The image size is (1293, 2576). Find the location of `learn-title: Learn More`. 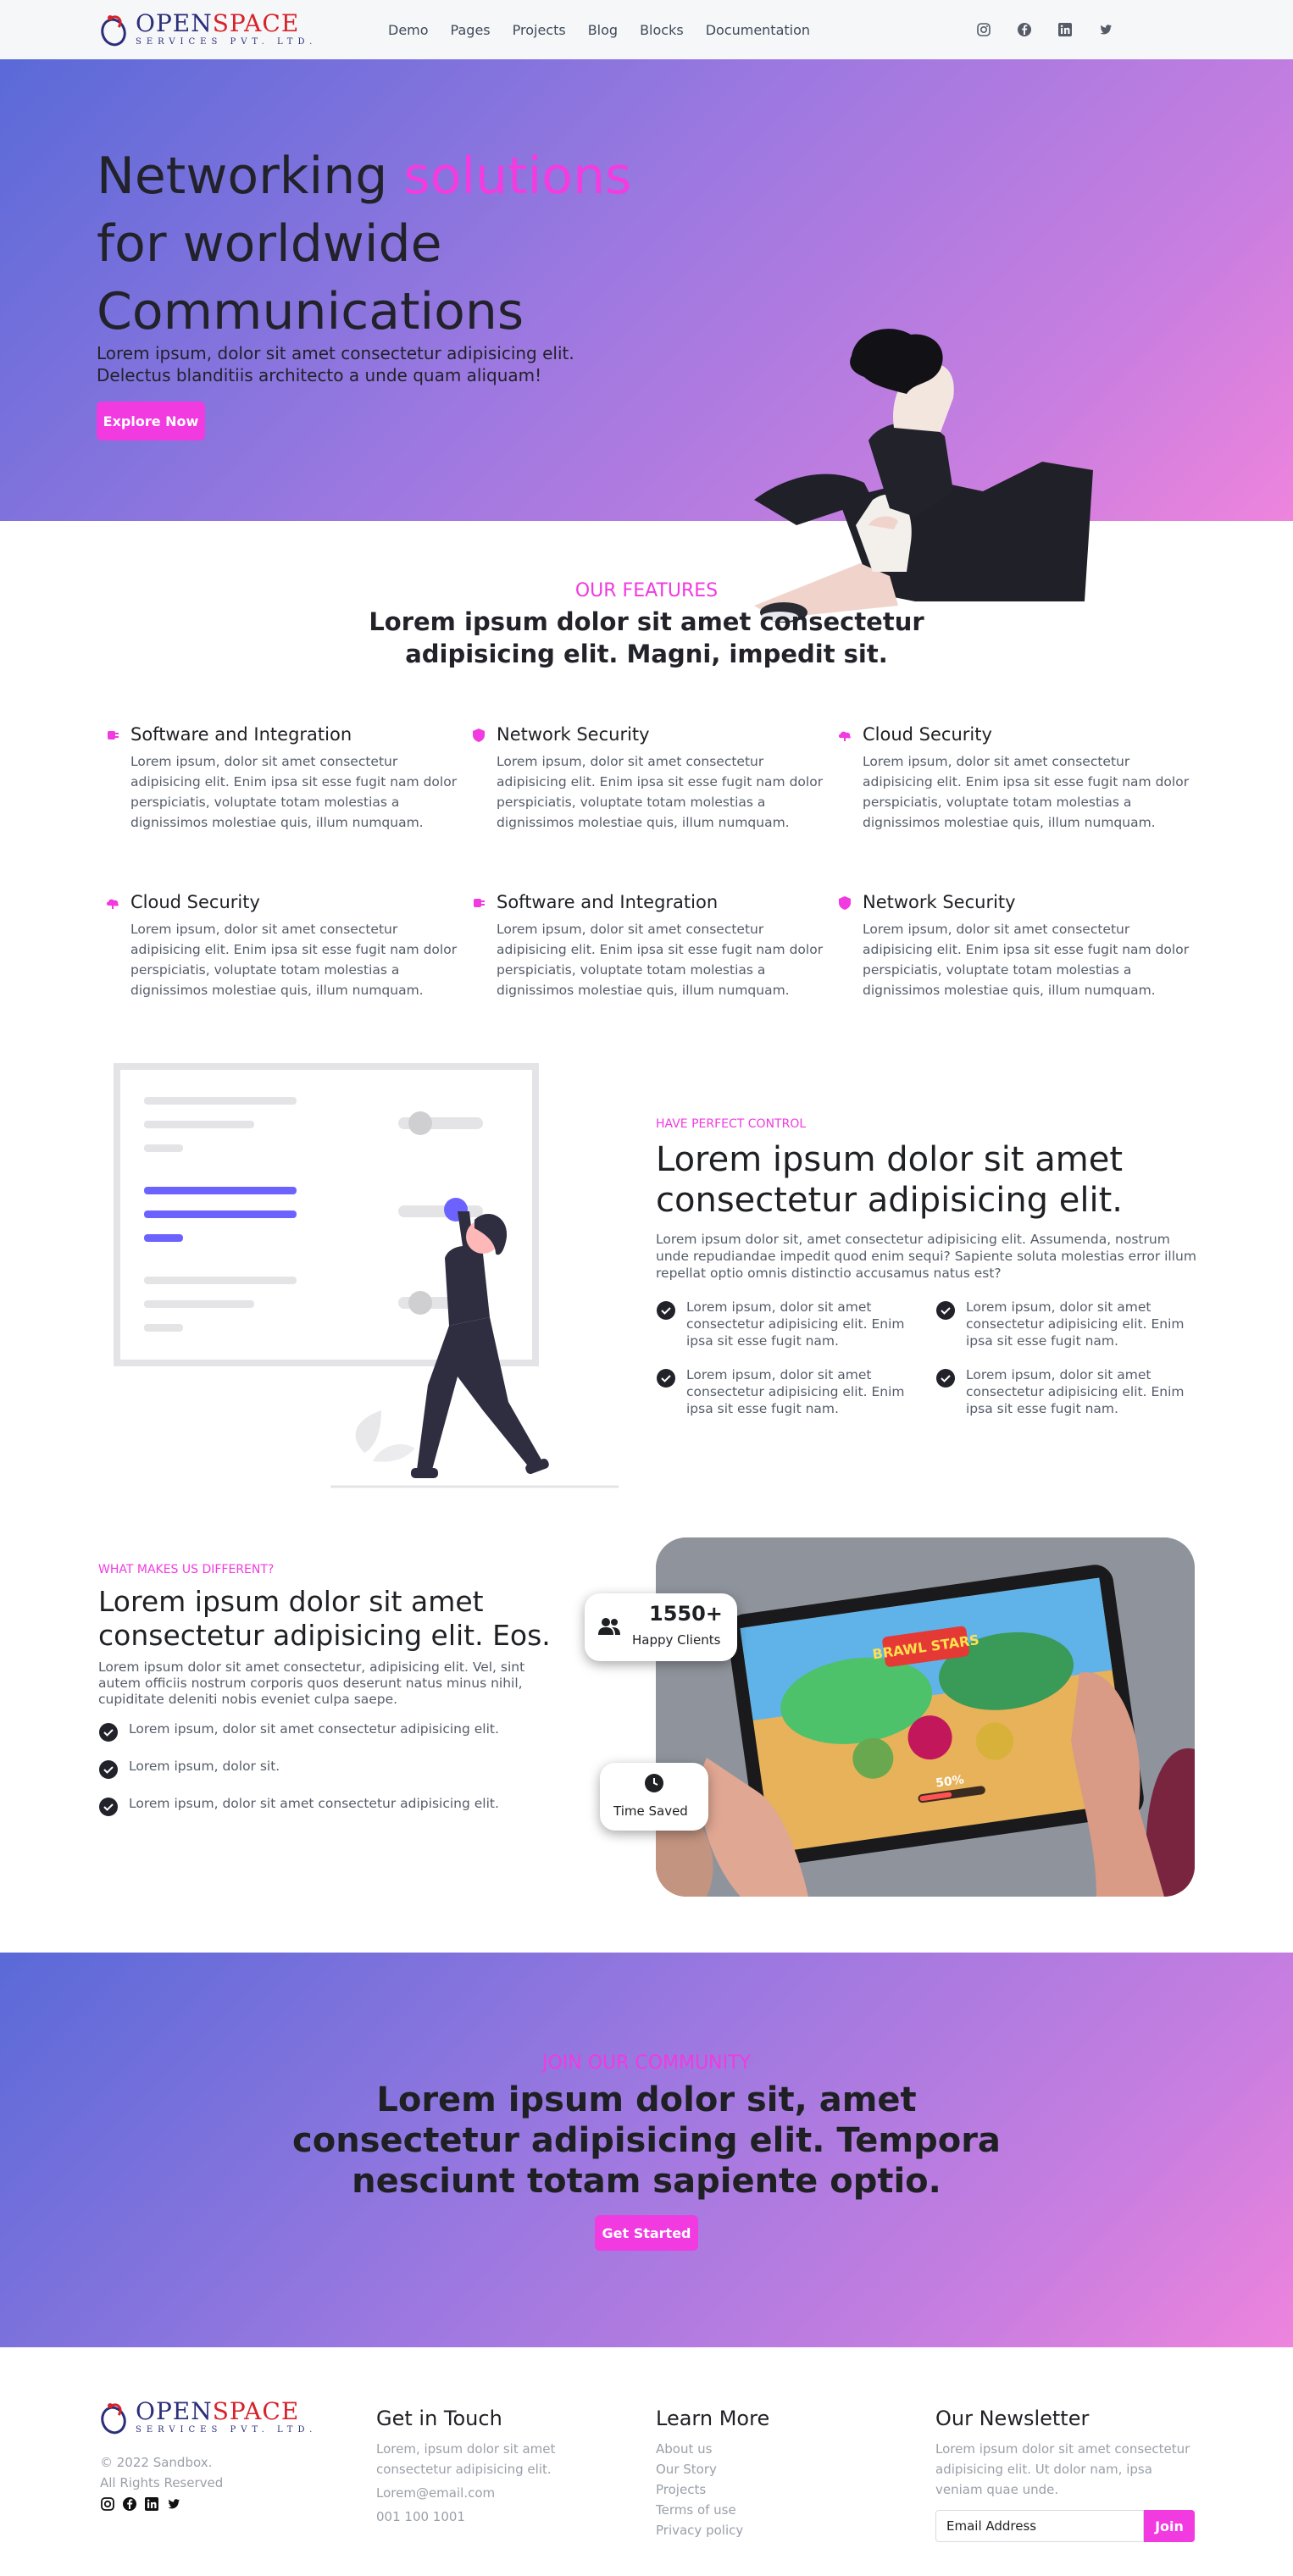

learn-title: Learn More is located at coordinates (713, 2418).